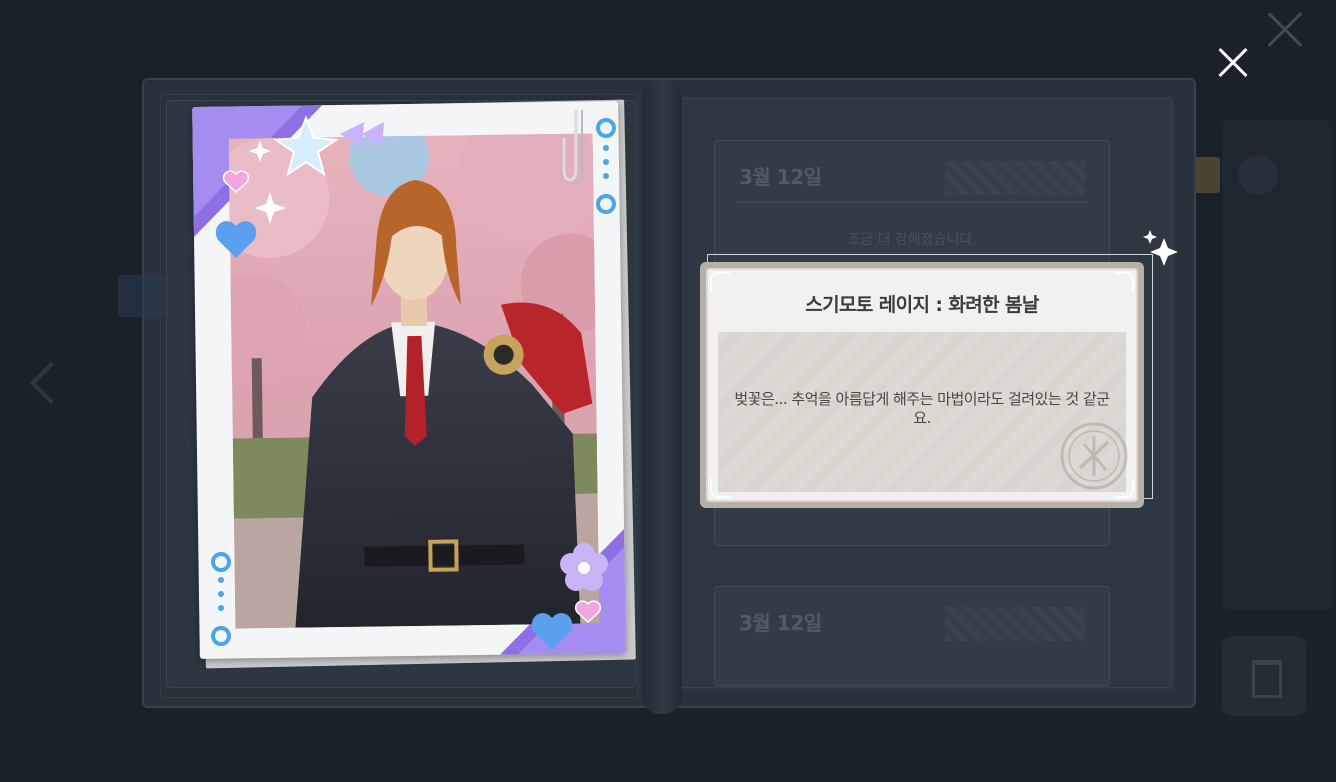 This screenshot has height=782, width=1336. What do you see at coordinates (1264, 676) in the screenshot?
I see `background-trash-button` at bounding box center [1264, 676].